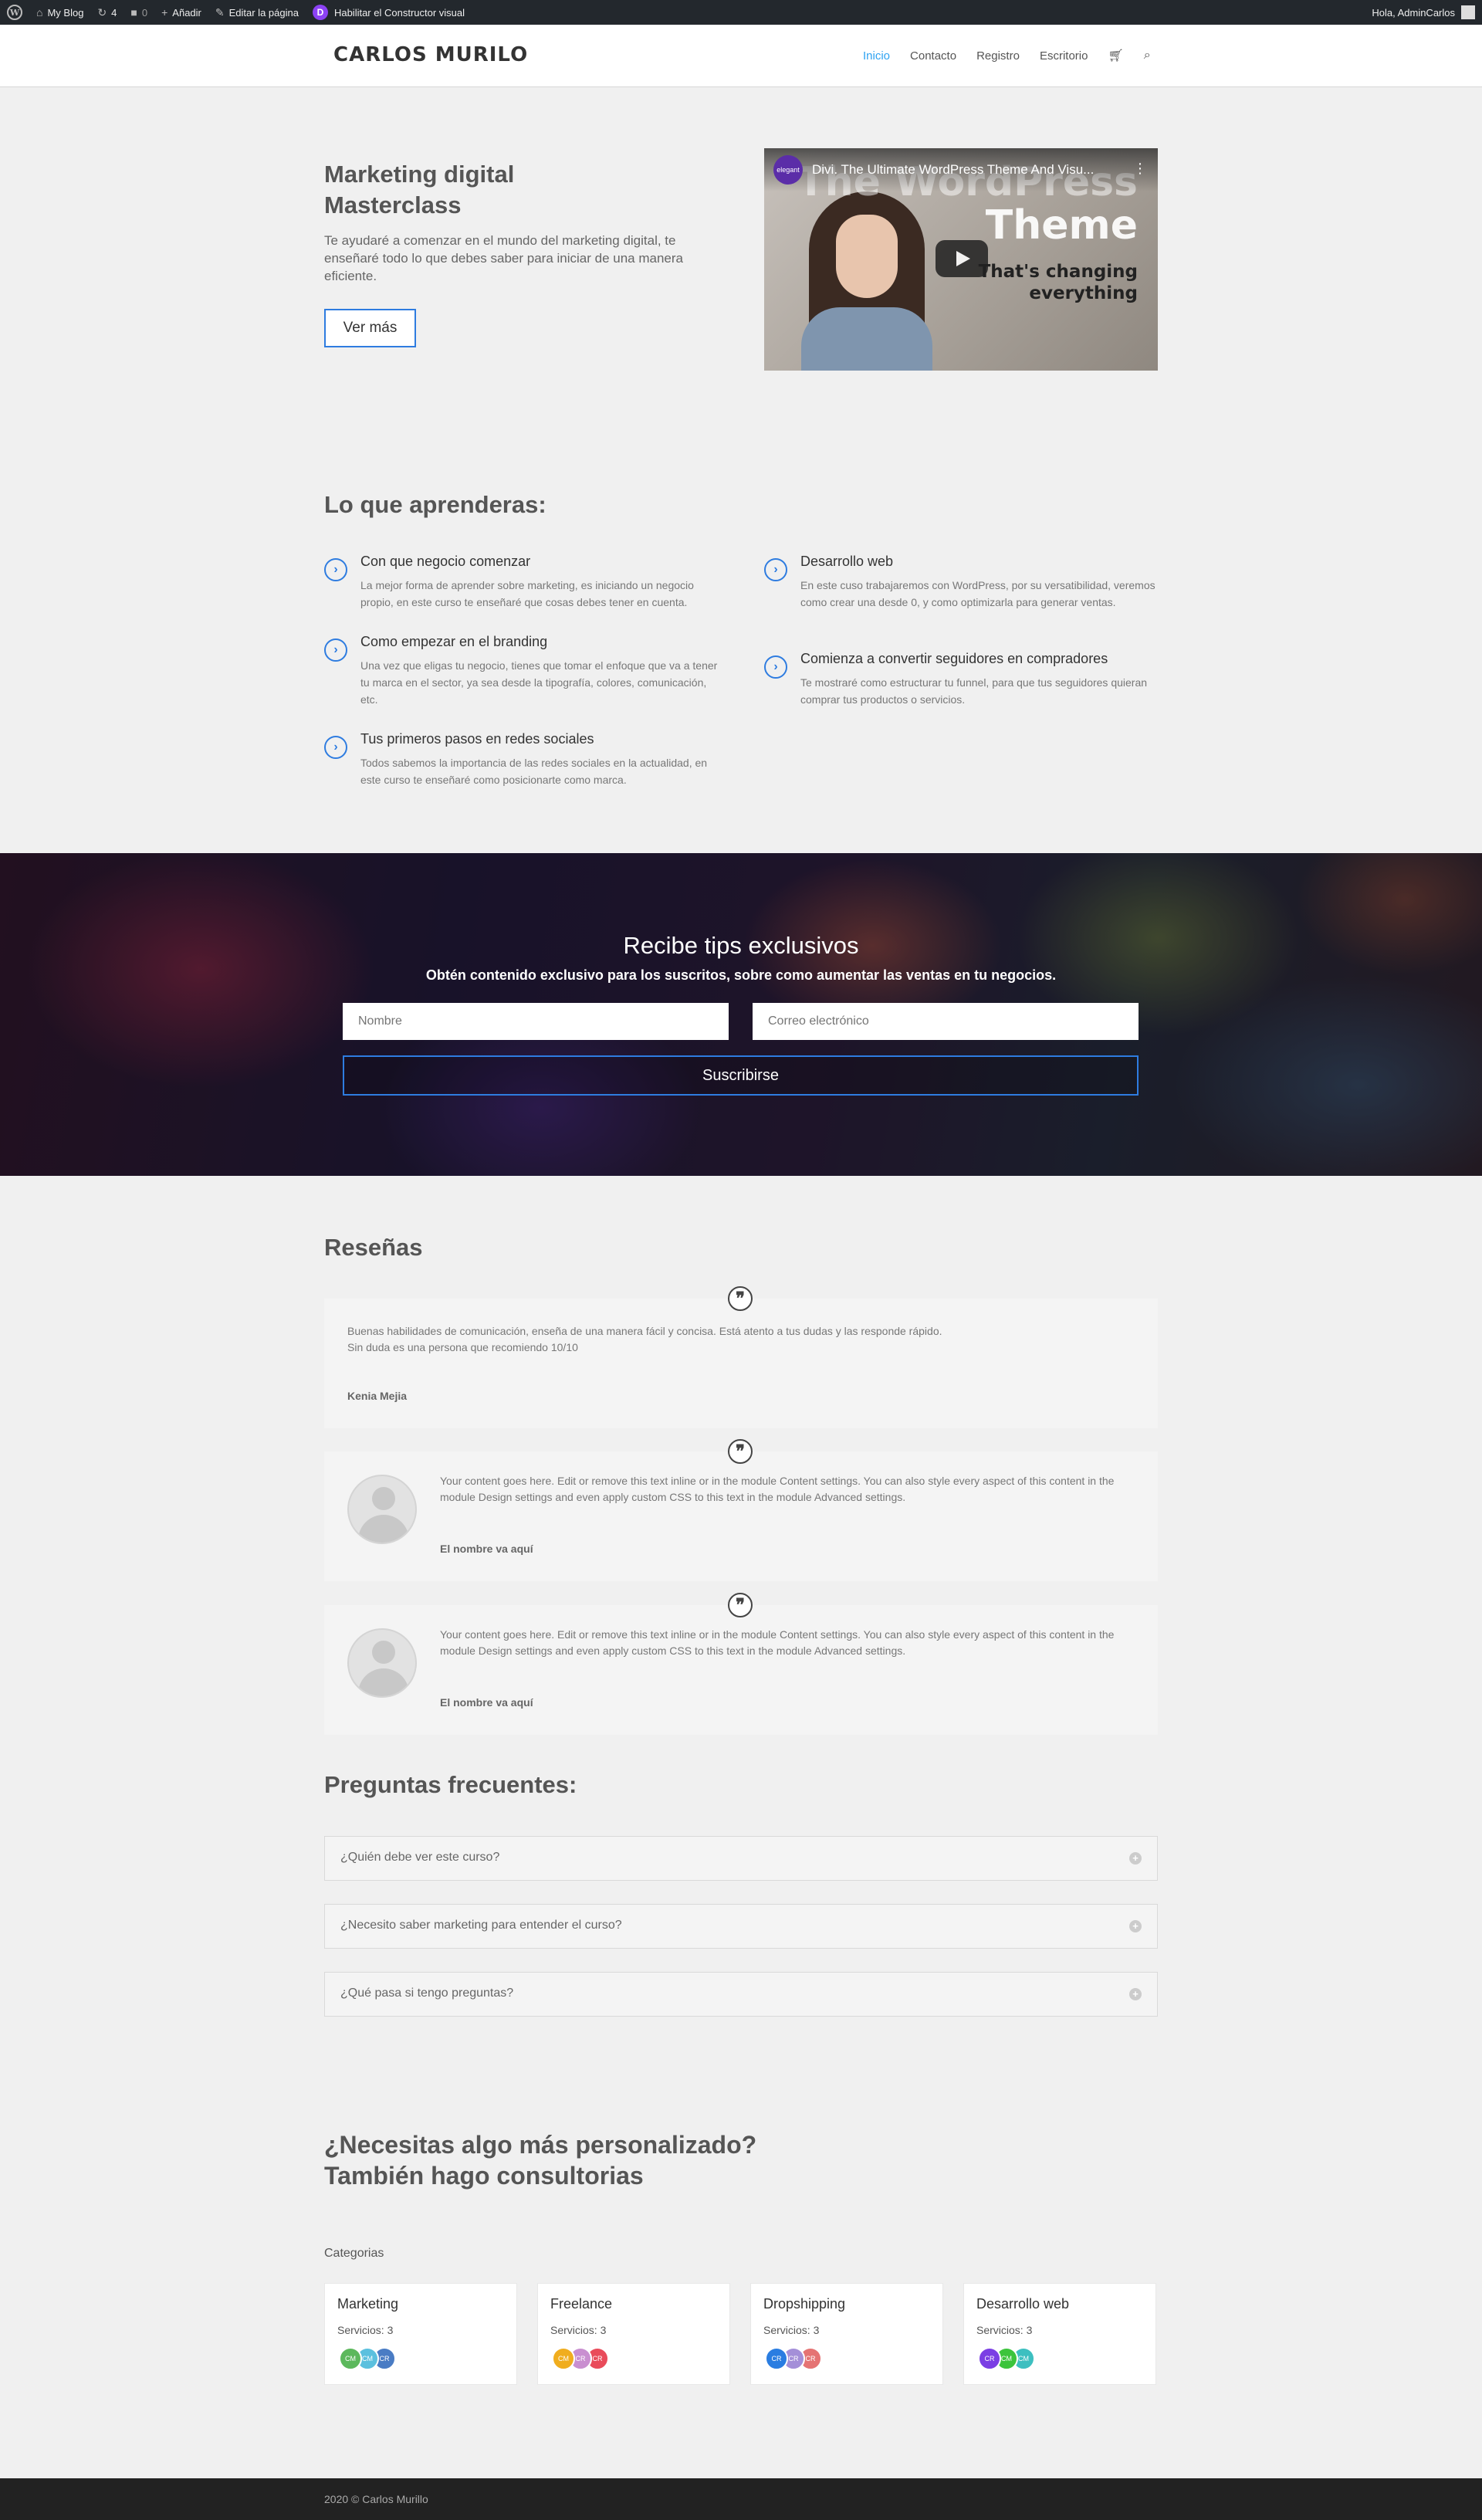 The width and height of the screenshot is (1482, 2520). Describe the element at coordinates (741, 1075) in the screenshot. I see `subscribe-button: Suscribirse` at that location.